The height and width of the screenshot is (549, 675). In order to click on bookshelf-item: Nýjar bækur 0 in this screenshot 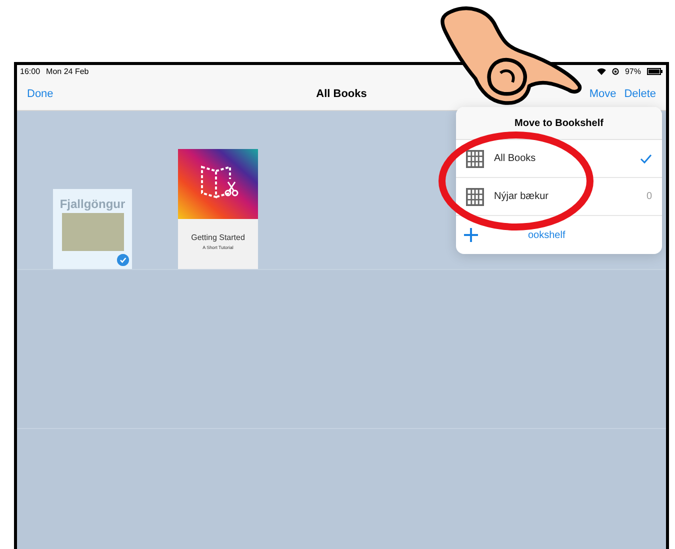, I will do `click(559, 197)`.